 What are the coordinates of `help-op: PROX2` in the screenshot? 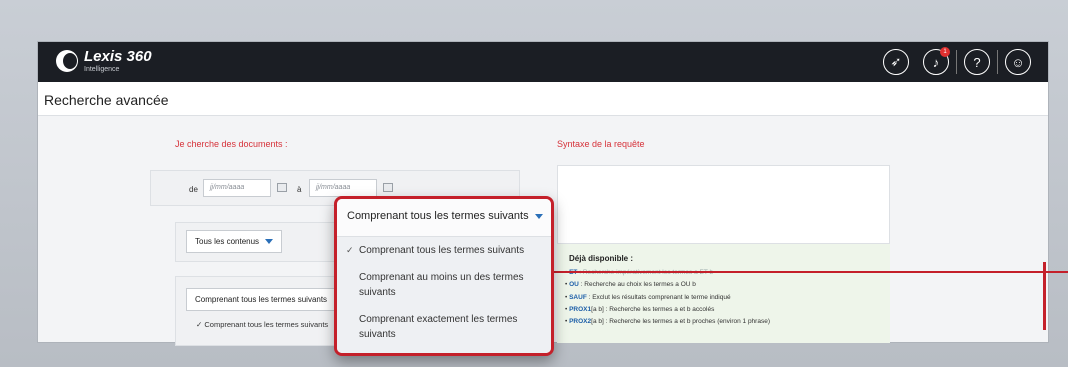 It's located at (580, 321).